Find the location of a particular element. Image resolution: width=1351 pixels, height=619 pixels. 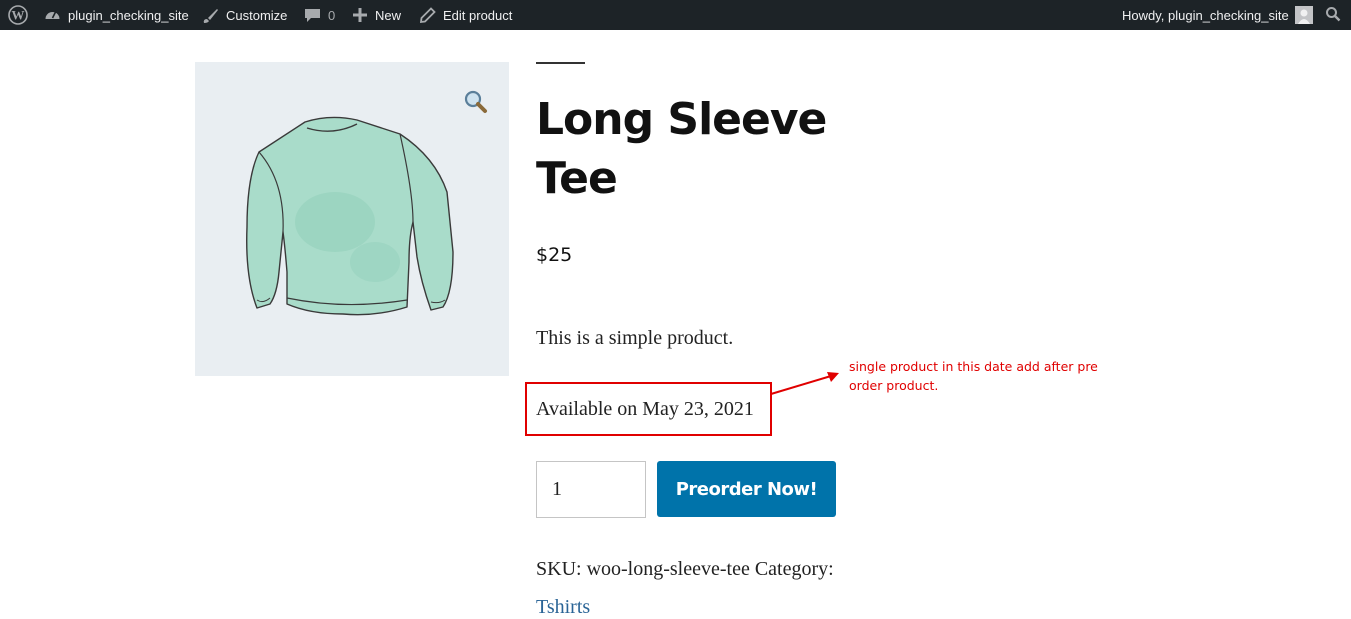

wordpress-logo-icon: W is located at coordinates (18, 15).